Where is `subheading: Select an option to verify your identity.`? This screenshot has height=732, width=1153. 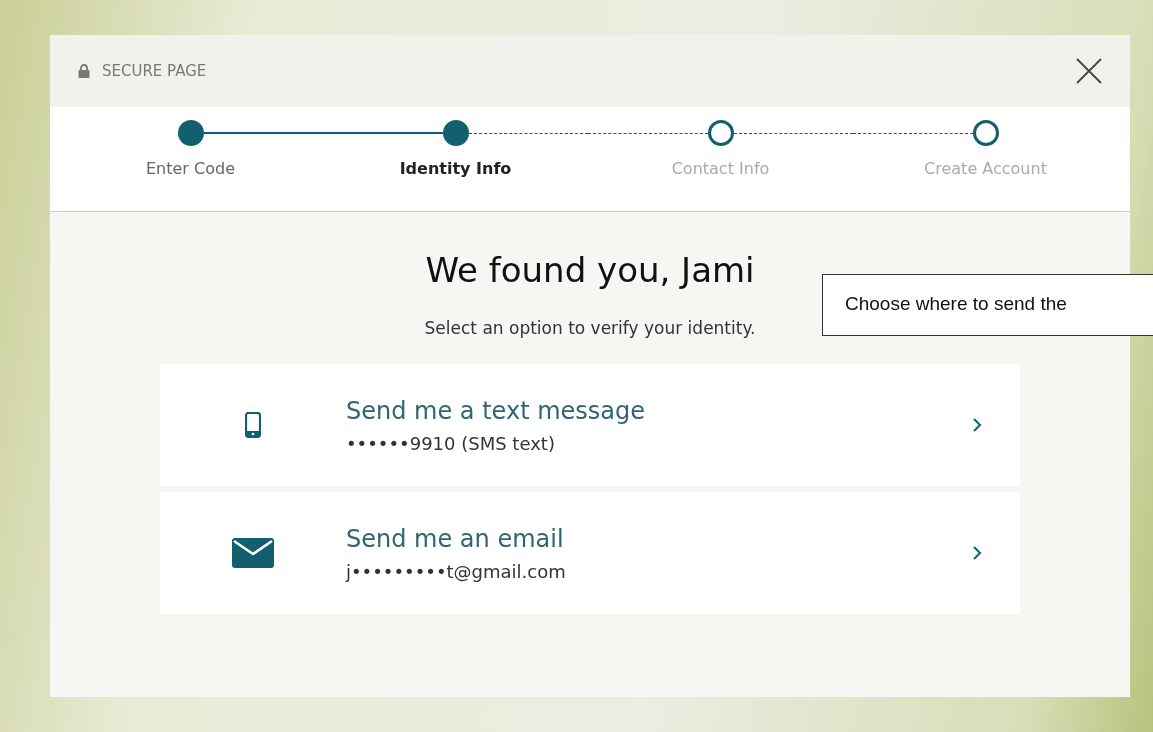
subheading: Select an option to verify your identity. is located at coordinates (590, 328).